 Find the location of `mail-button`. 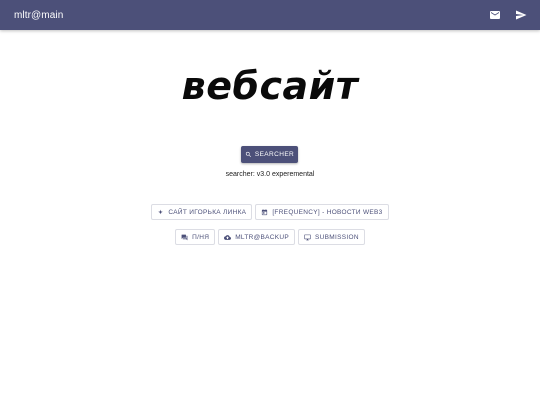

mail-button is located at coordinates (495, 15).